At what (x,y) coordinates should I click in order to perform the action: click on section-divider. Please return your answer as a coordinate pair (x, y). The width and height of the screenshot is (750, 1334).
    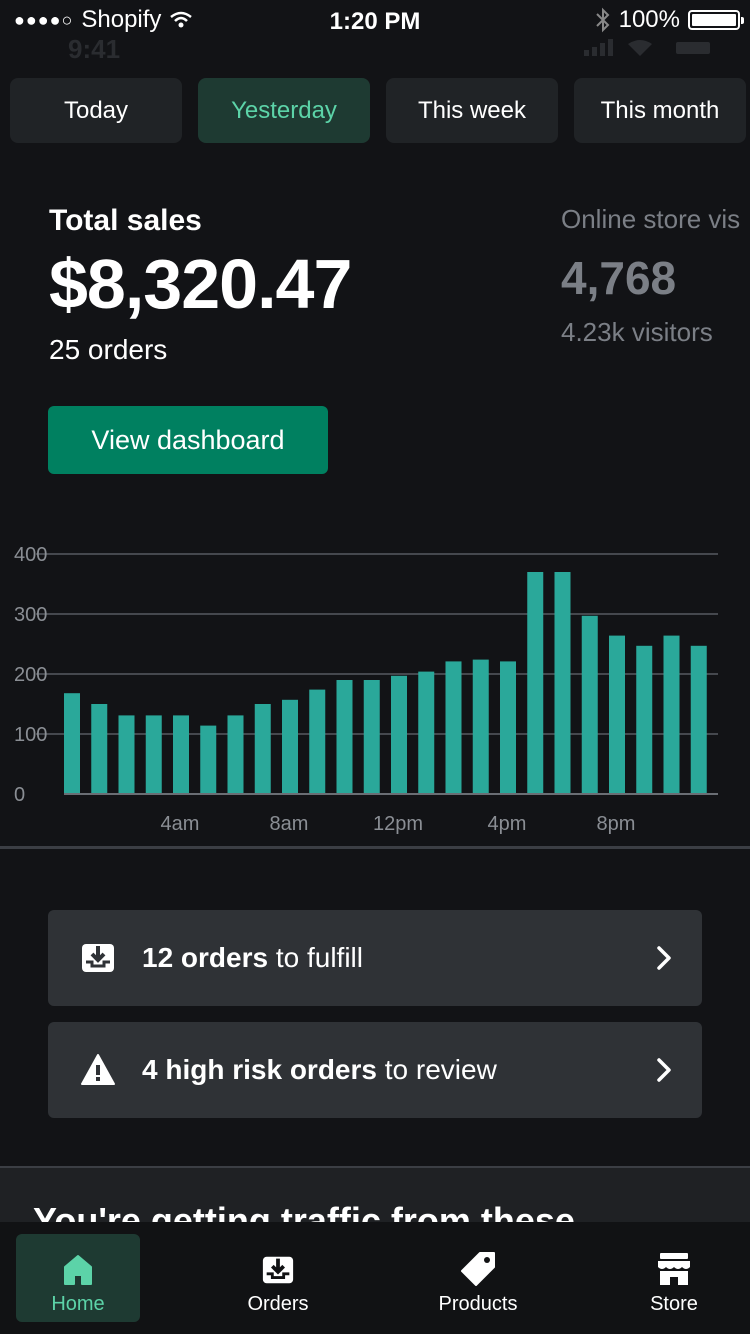
    Looking at the image, I should click on (375, 847).